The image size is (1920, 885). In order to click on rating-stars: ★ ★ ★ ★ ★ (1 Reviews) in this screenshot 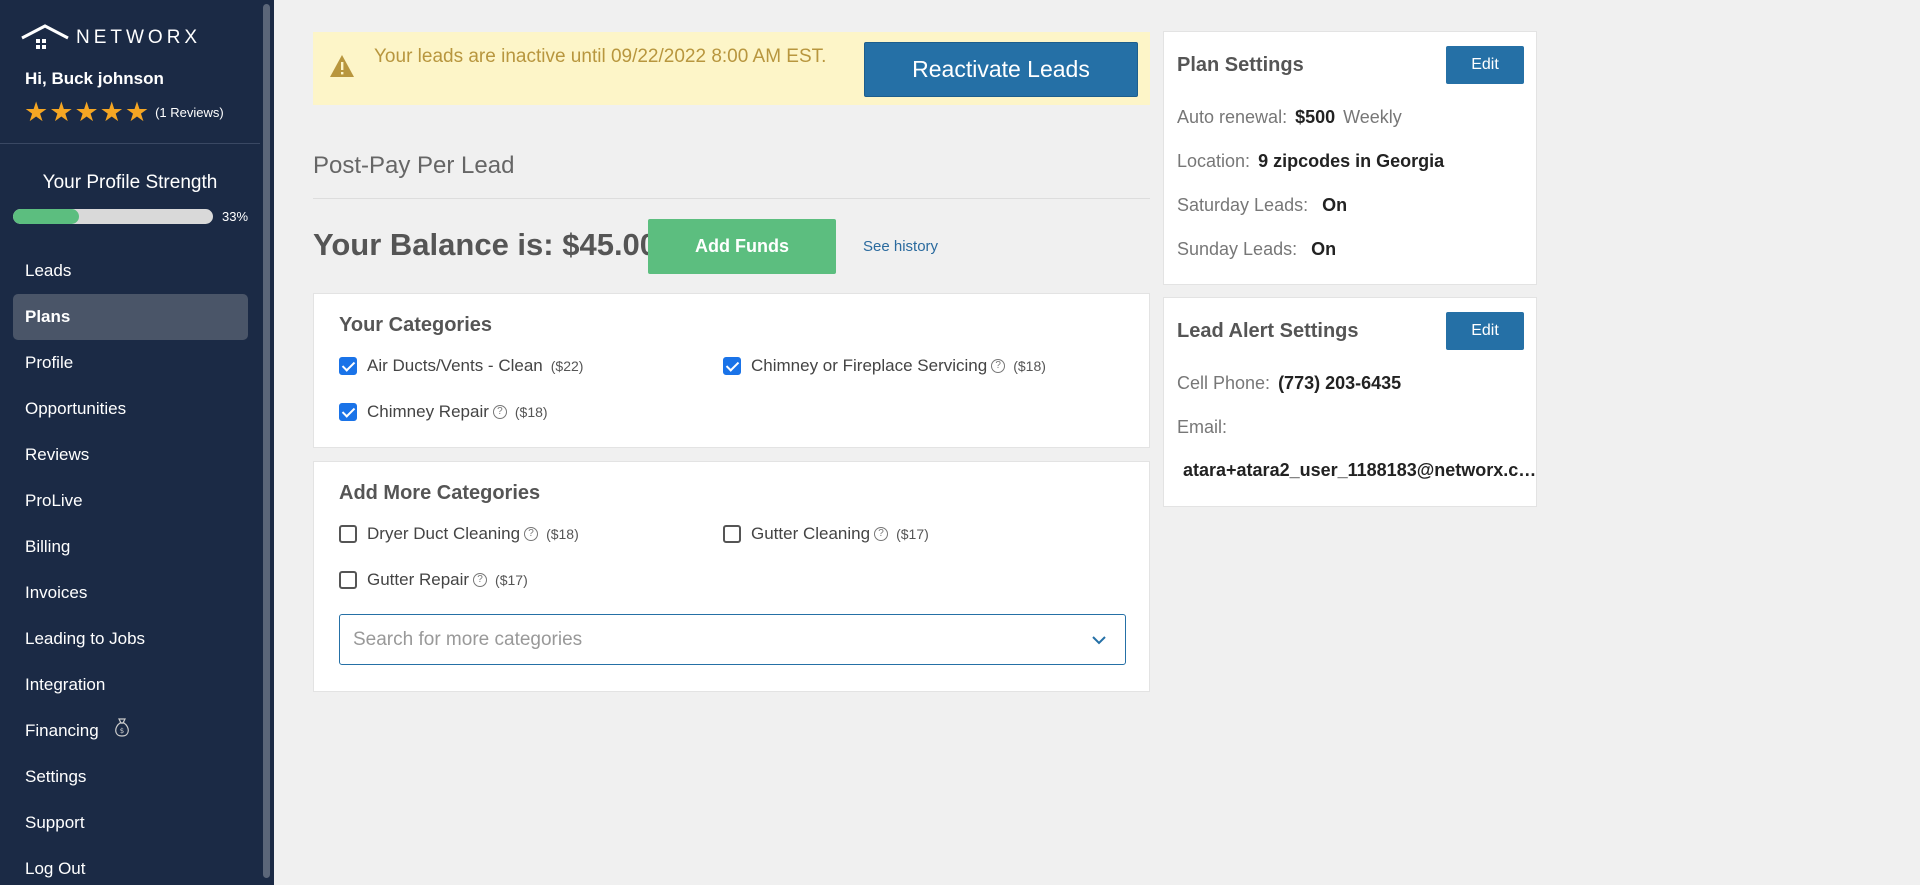, I will do `click(124, 112)`.